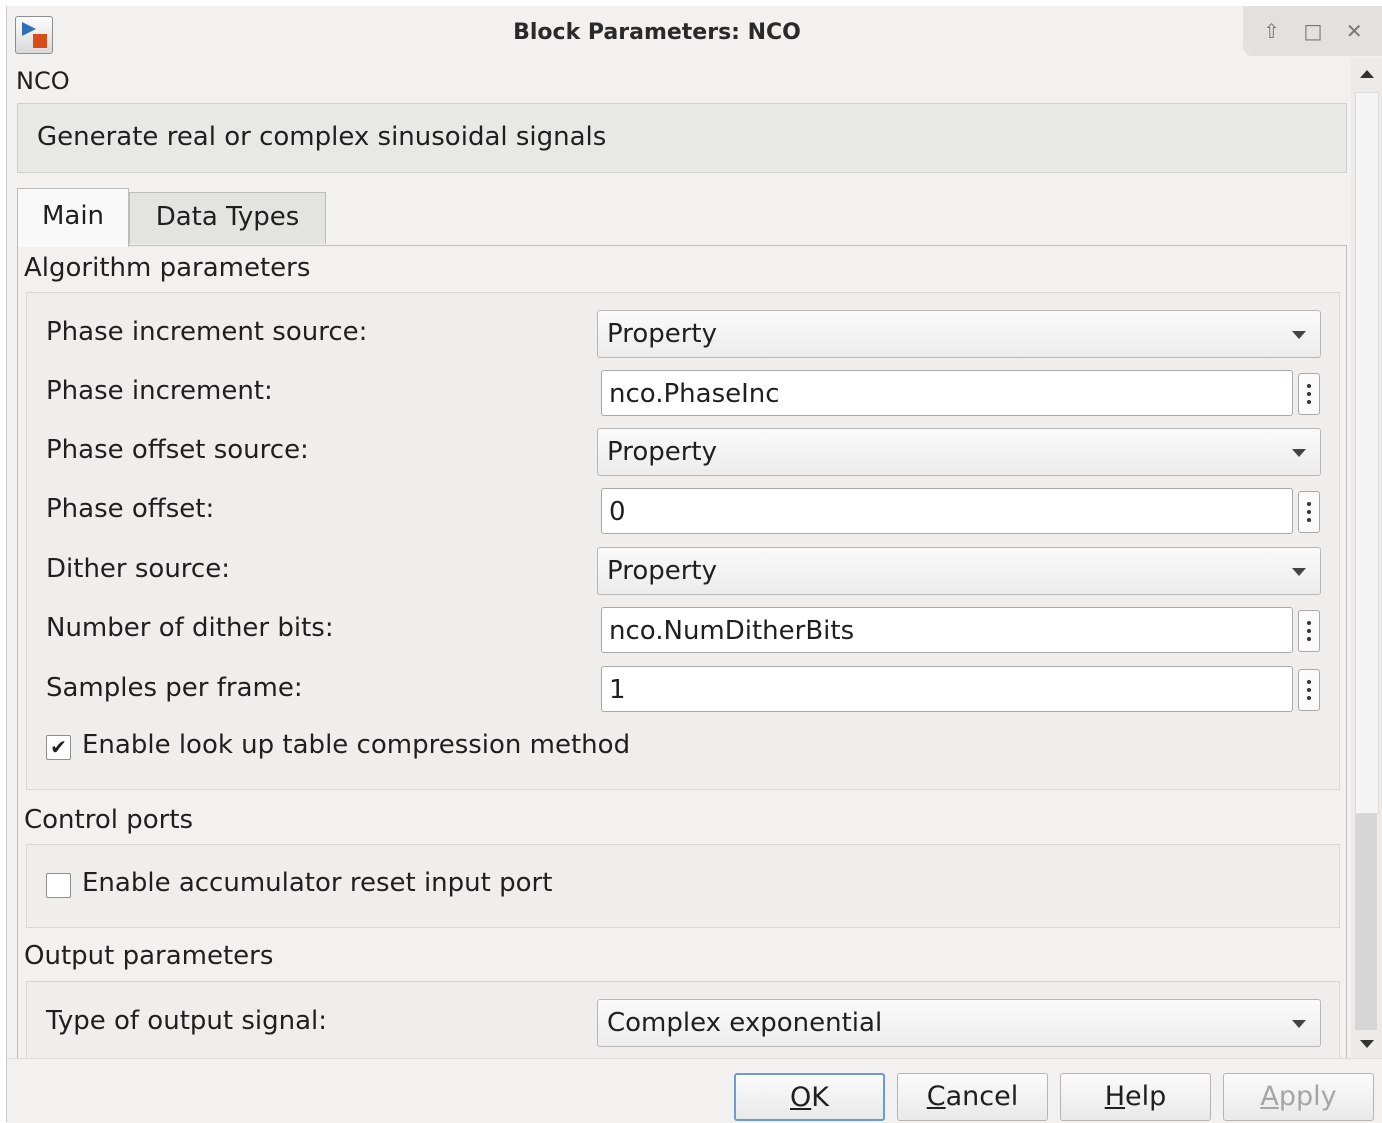 Image resolution: width=1382 pixels, height=1123 pixels. What do you see at coordinates (947, 511) in the screenshot?
I see `phase-offset-field: 0` at bounding box center [947, 511].